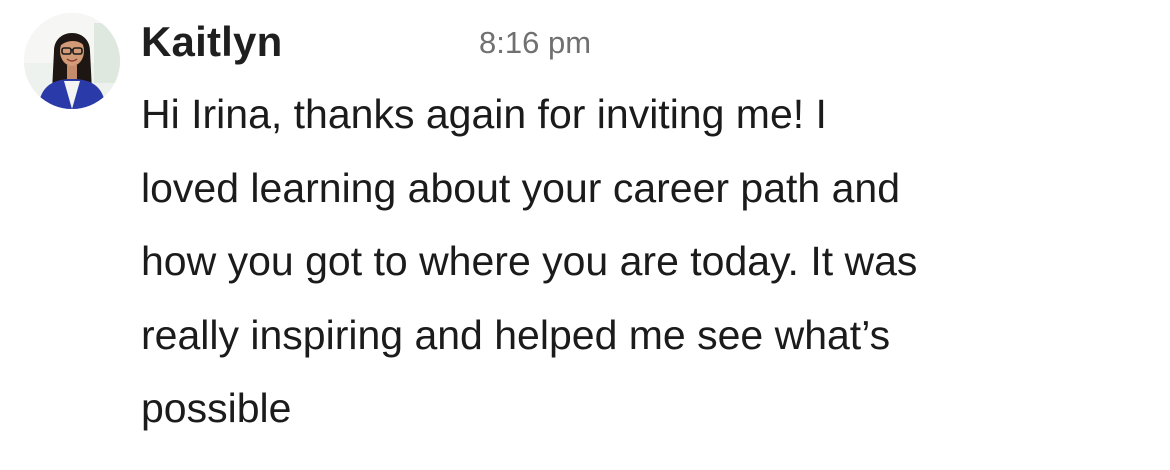 The height and width of the screenshot is (470, 1170). What do you see at coordinates (216, 408) in the screenshot?
I see `message-line: possible` at bounding box center [216, 408].